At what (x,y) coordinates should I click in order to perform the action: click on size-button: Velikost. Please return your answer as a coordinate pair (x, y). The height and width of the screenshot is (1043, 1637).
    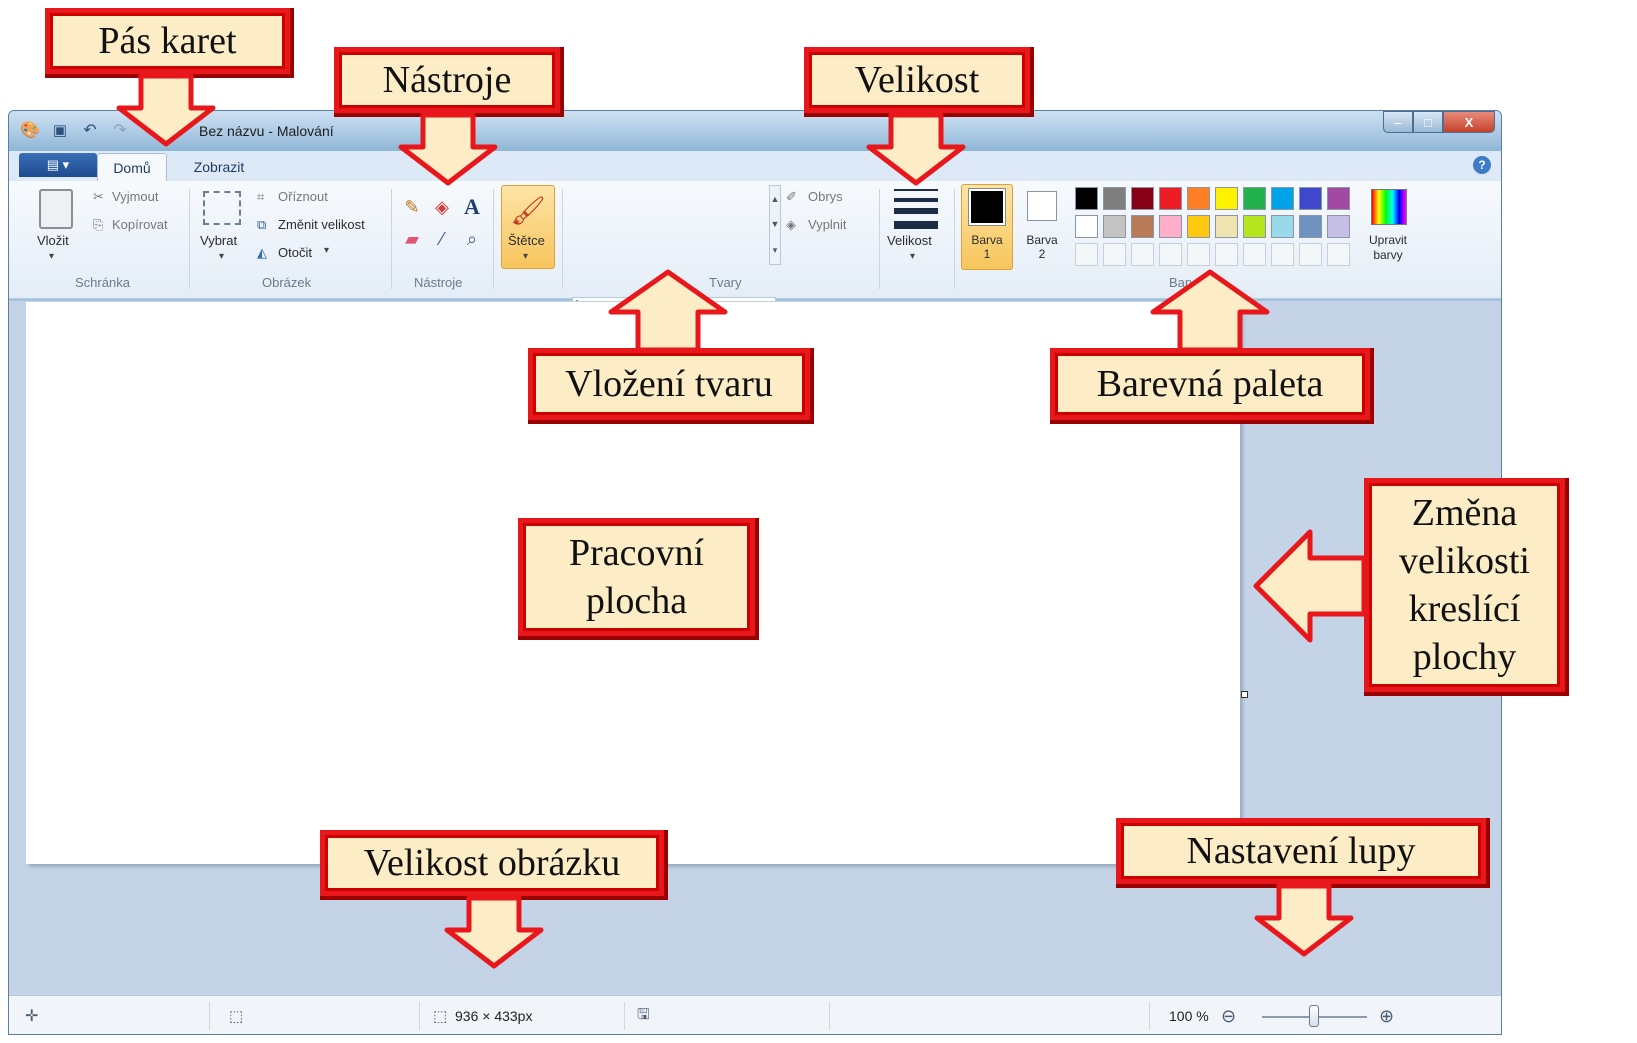
    Looking at the image, I should click on (909, 240).